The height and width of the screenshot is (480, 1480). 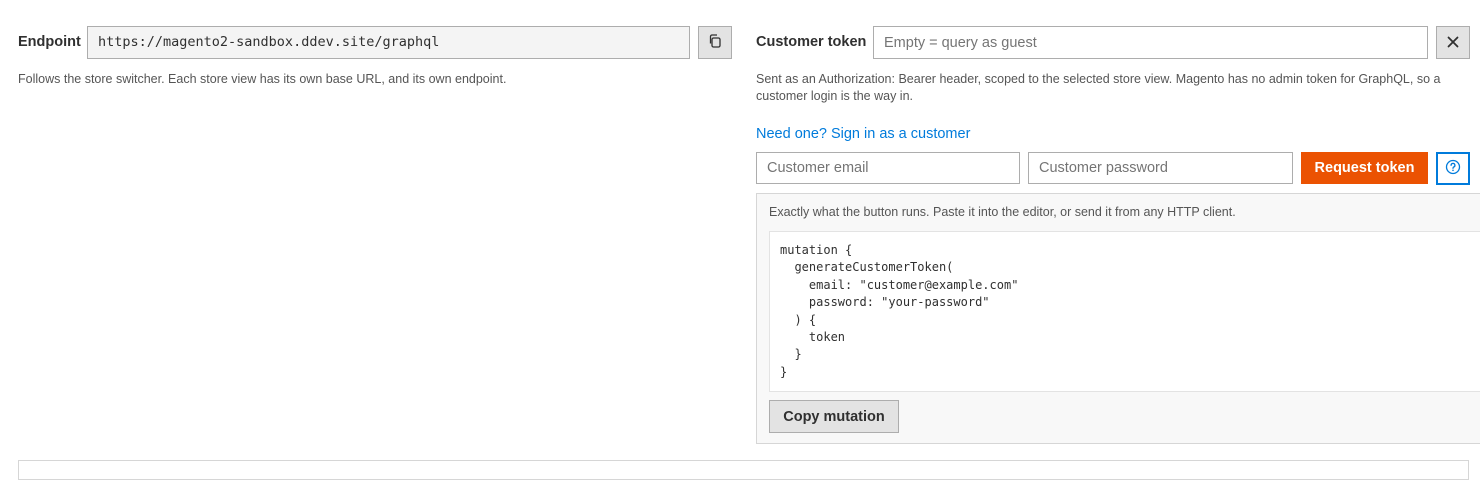 I want to click on customer-email-input, so click(x=888, y=168).